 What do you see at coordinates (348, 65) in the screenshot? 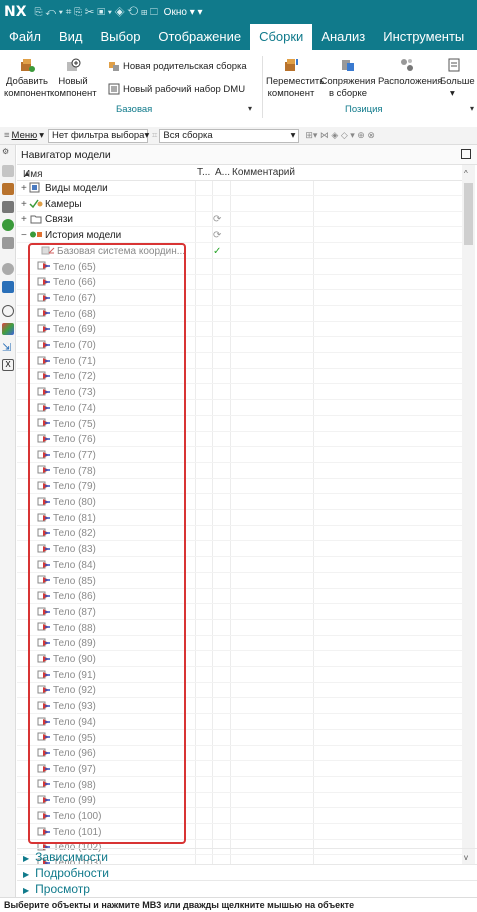
I see `constraints-icon` at bounding box center [348, 65].